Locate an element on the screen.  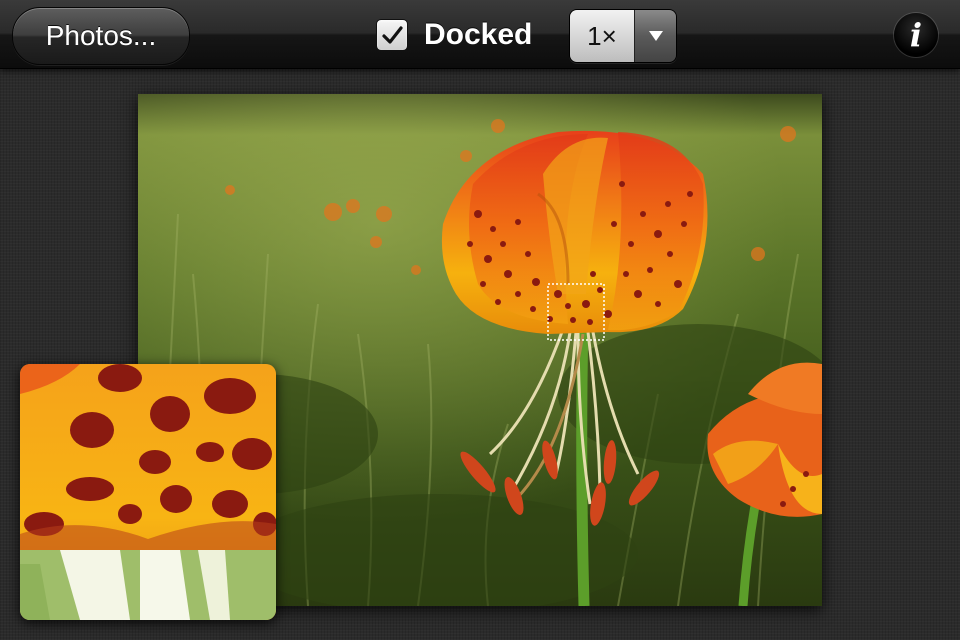
zoom-value: 1× is located at coordinates (602, 36).